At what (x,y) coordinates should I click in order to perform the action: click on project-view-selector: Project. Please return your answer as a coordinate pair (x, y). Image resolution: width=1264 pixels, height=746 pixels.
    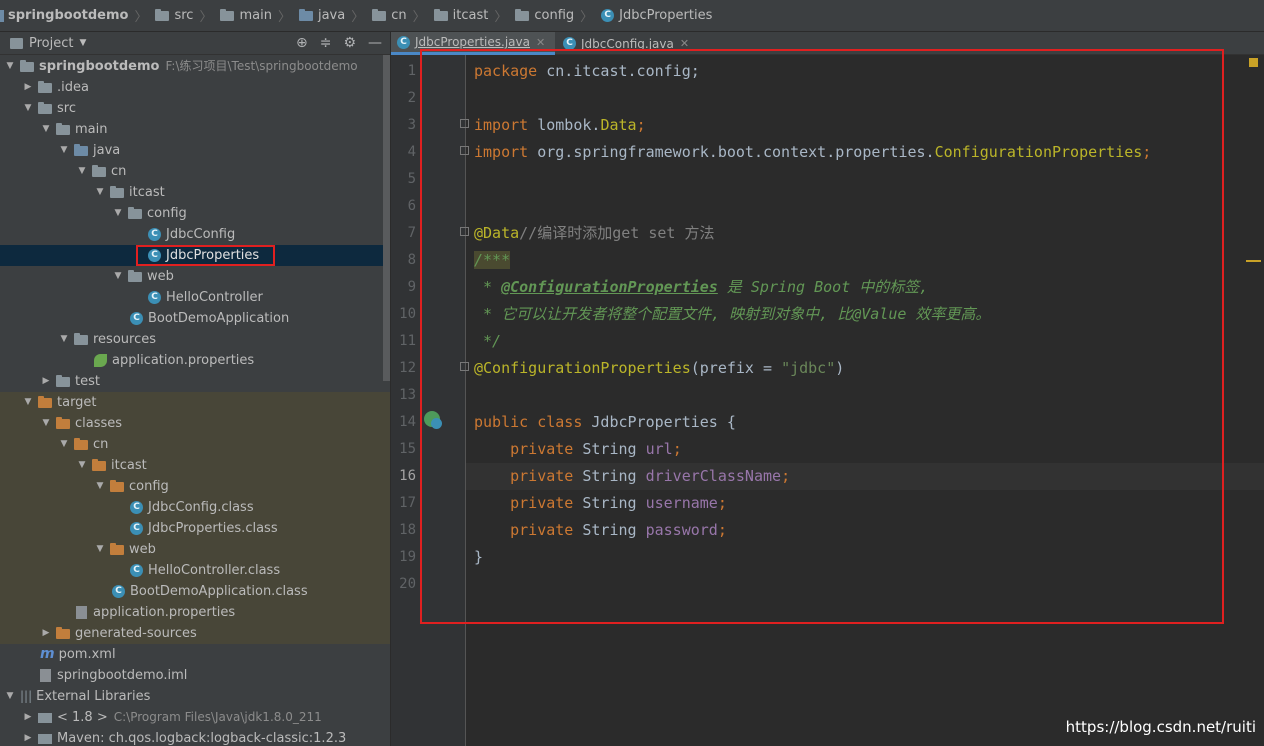
    Looking at the image, I should click on (51, 43).